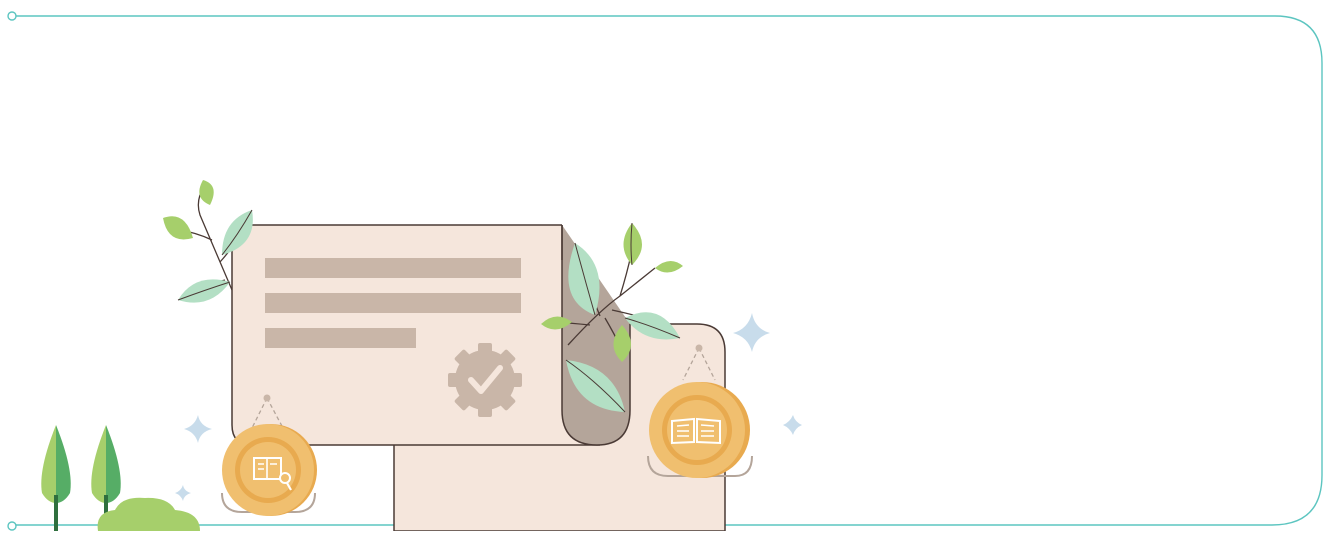  I want to click on frame-node-bottom, so click(12, 526).